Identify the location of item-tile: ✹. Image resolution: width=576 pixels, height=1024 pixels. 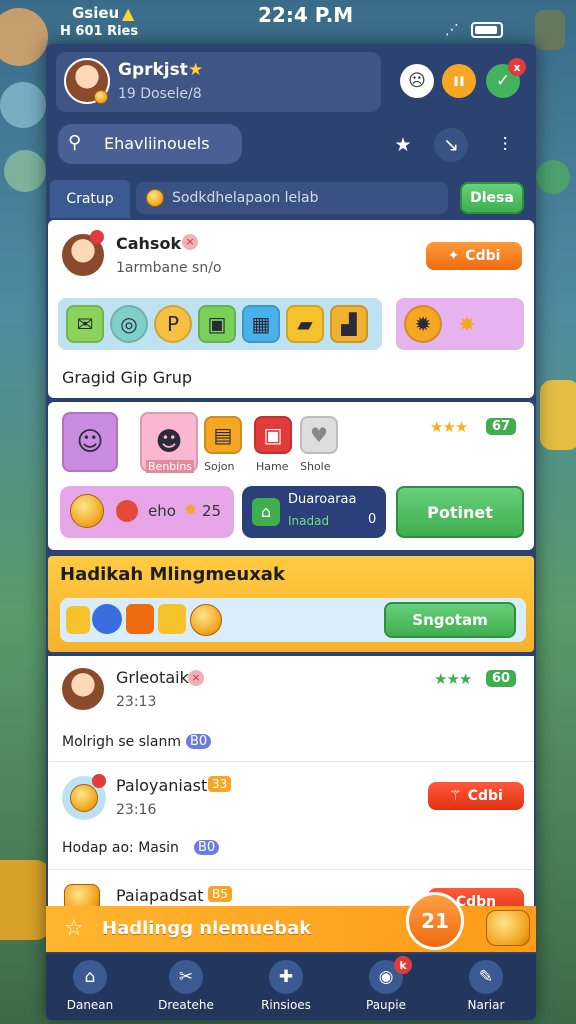
(423, 324).